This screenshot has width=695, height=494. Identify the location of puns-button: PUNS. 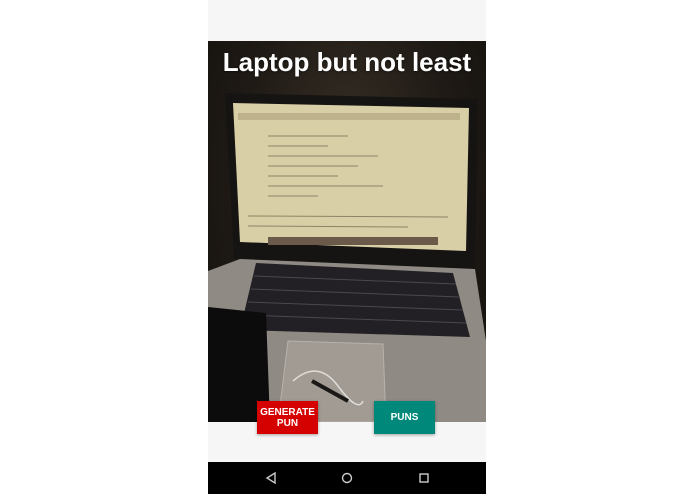
(404, 417).